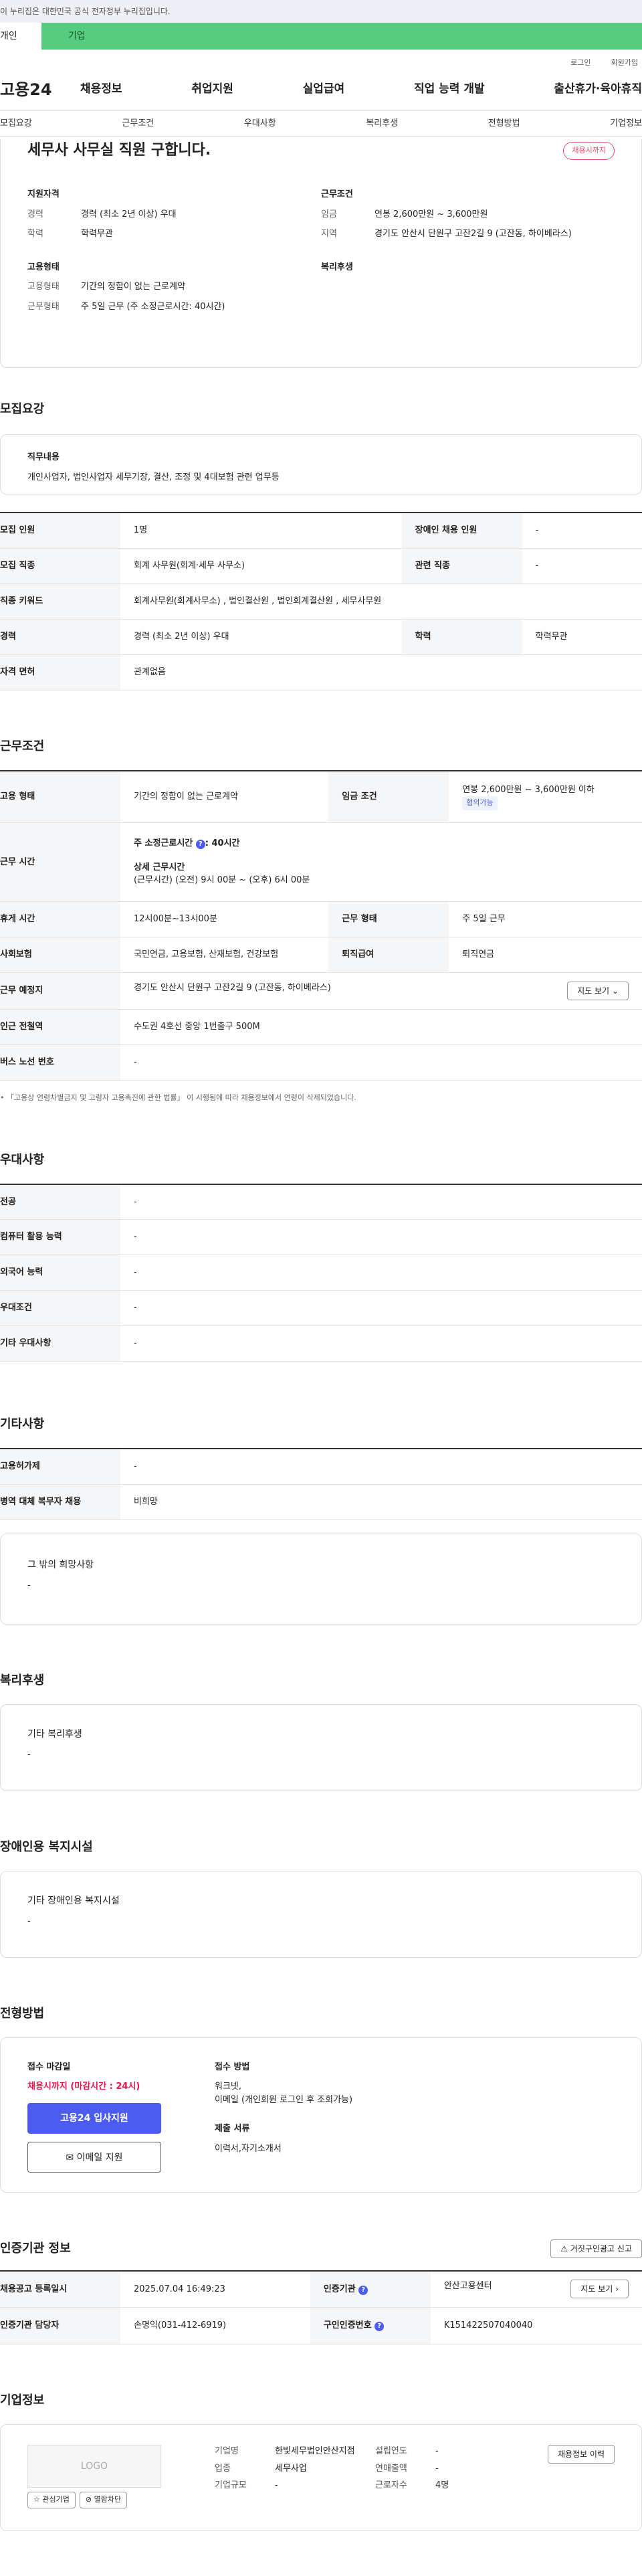 The width and height of the screenshot is (642, 2576). Describe the element at coordinates (60, 991) in the screenshot. I see `row-label: 근무 예정지` at that location.